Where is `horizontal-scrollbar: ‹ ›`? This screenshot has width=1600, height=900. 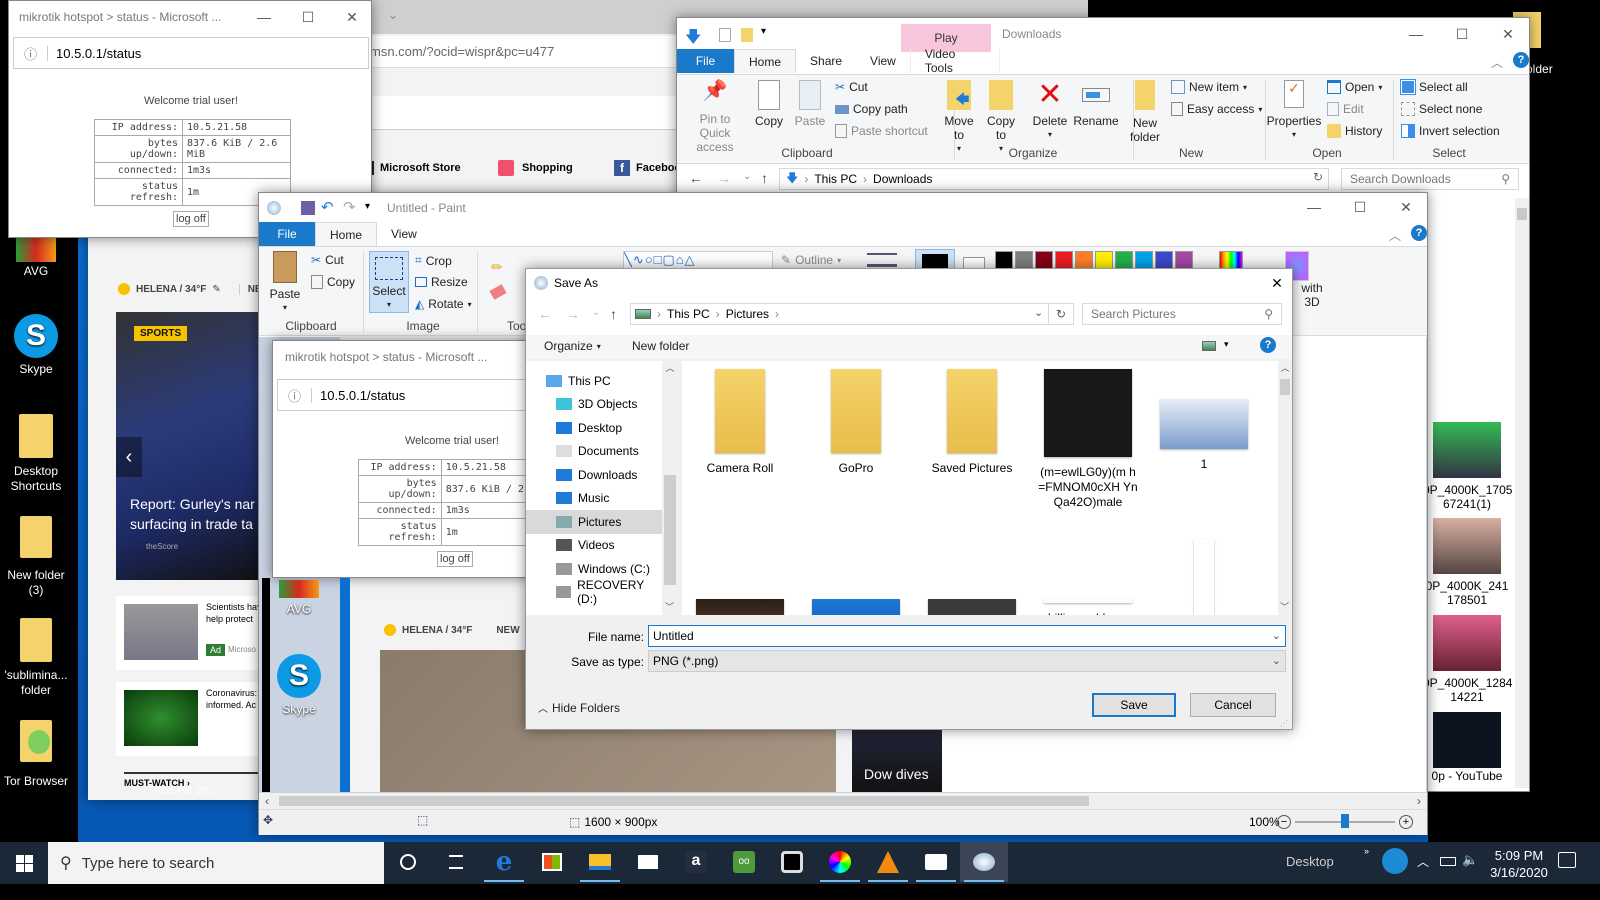 horizontal-scrollbar: ‹ › is located at coordinates (843, 801).